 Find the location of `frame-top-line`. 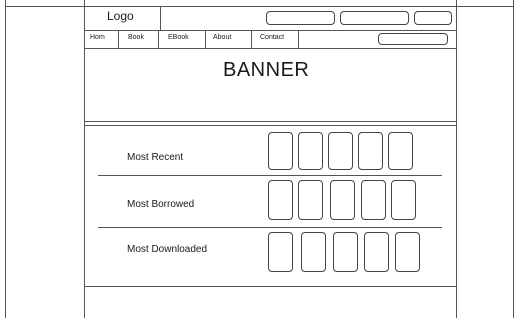

frame-top-line is located at coordinates (259, 6).